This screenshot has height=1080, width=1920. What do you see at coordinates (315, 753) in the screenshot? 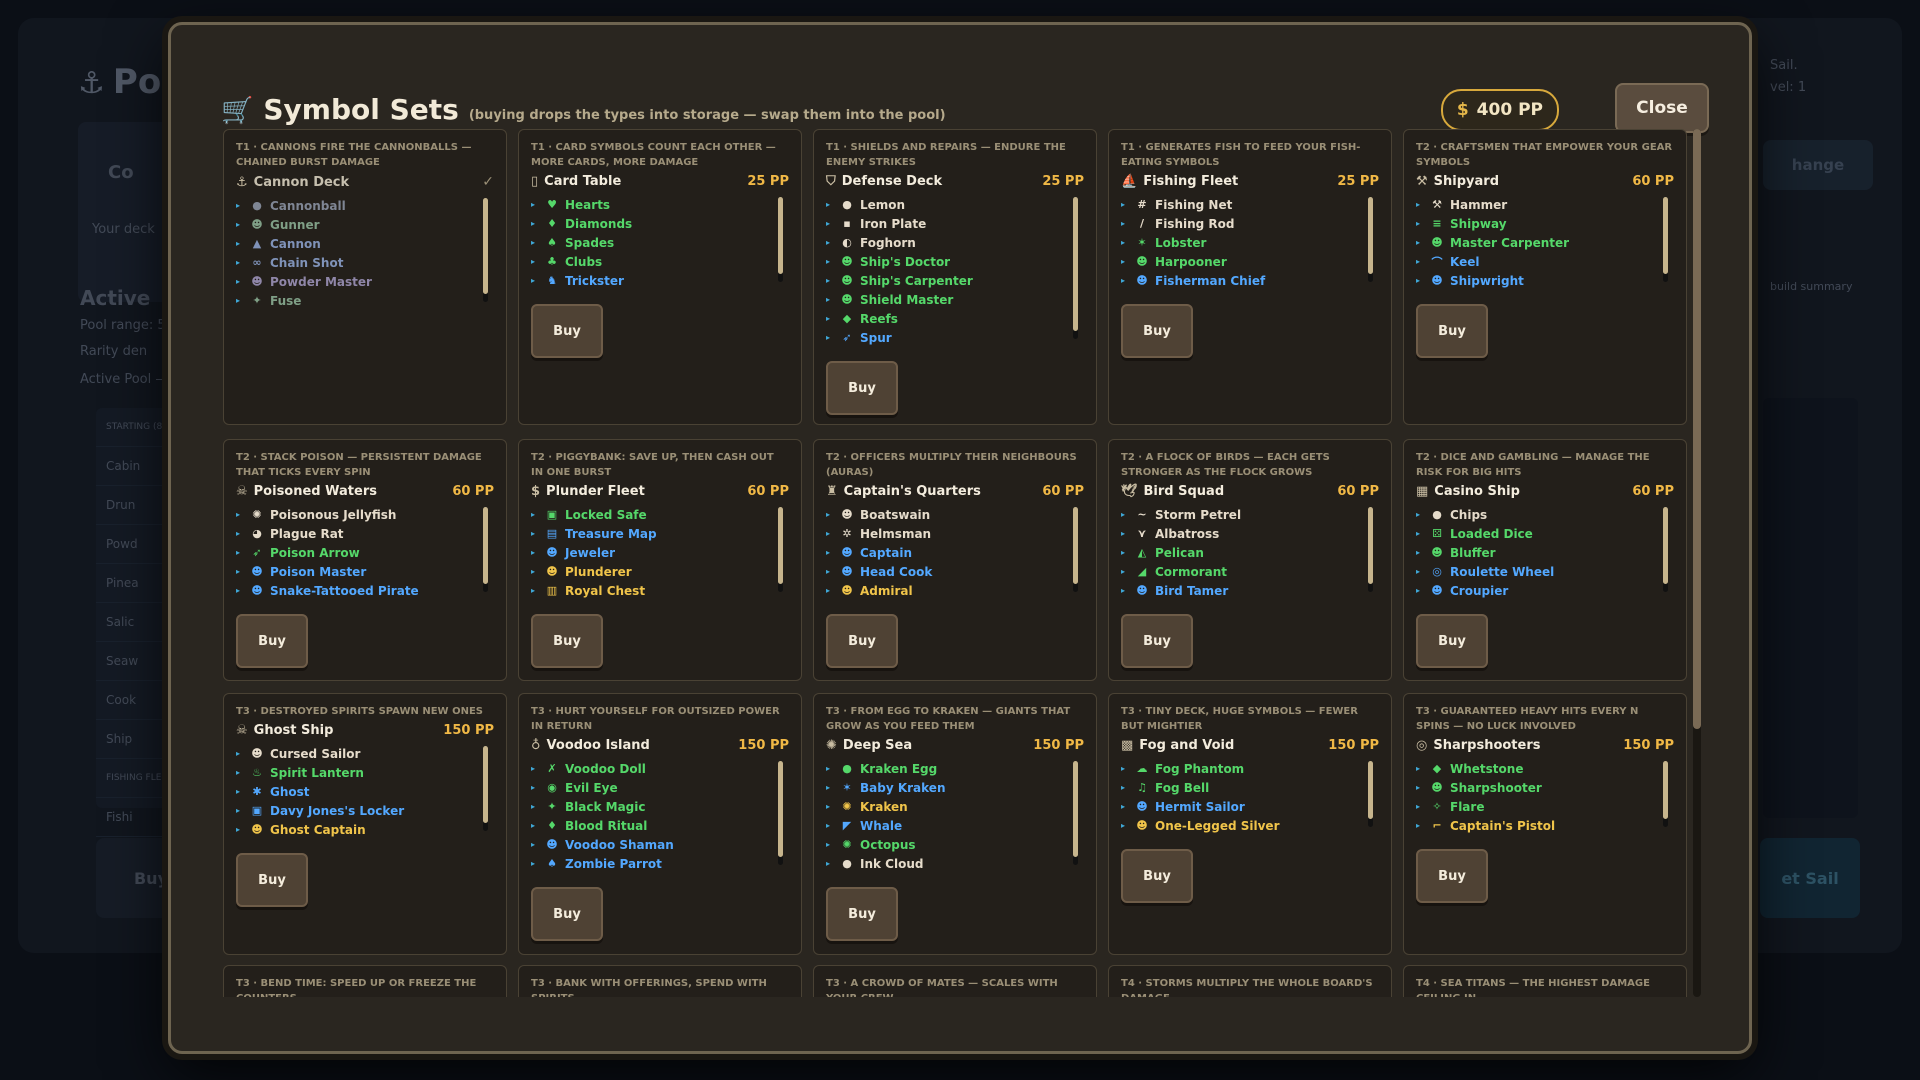
I see `symbol-name: Cursed Sailor` at bounding box center [315, 753].